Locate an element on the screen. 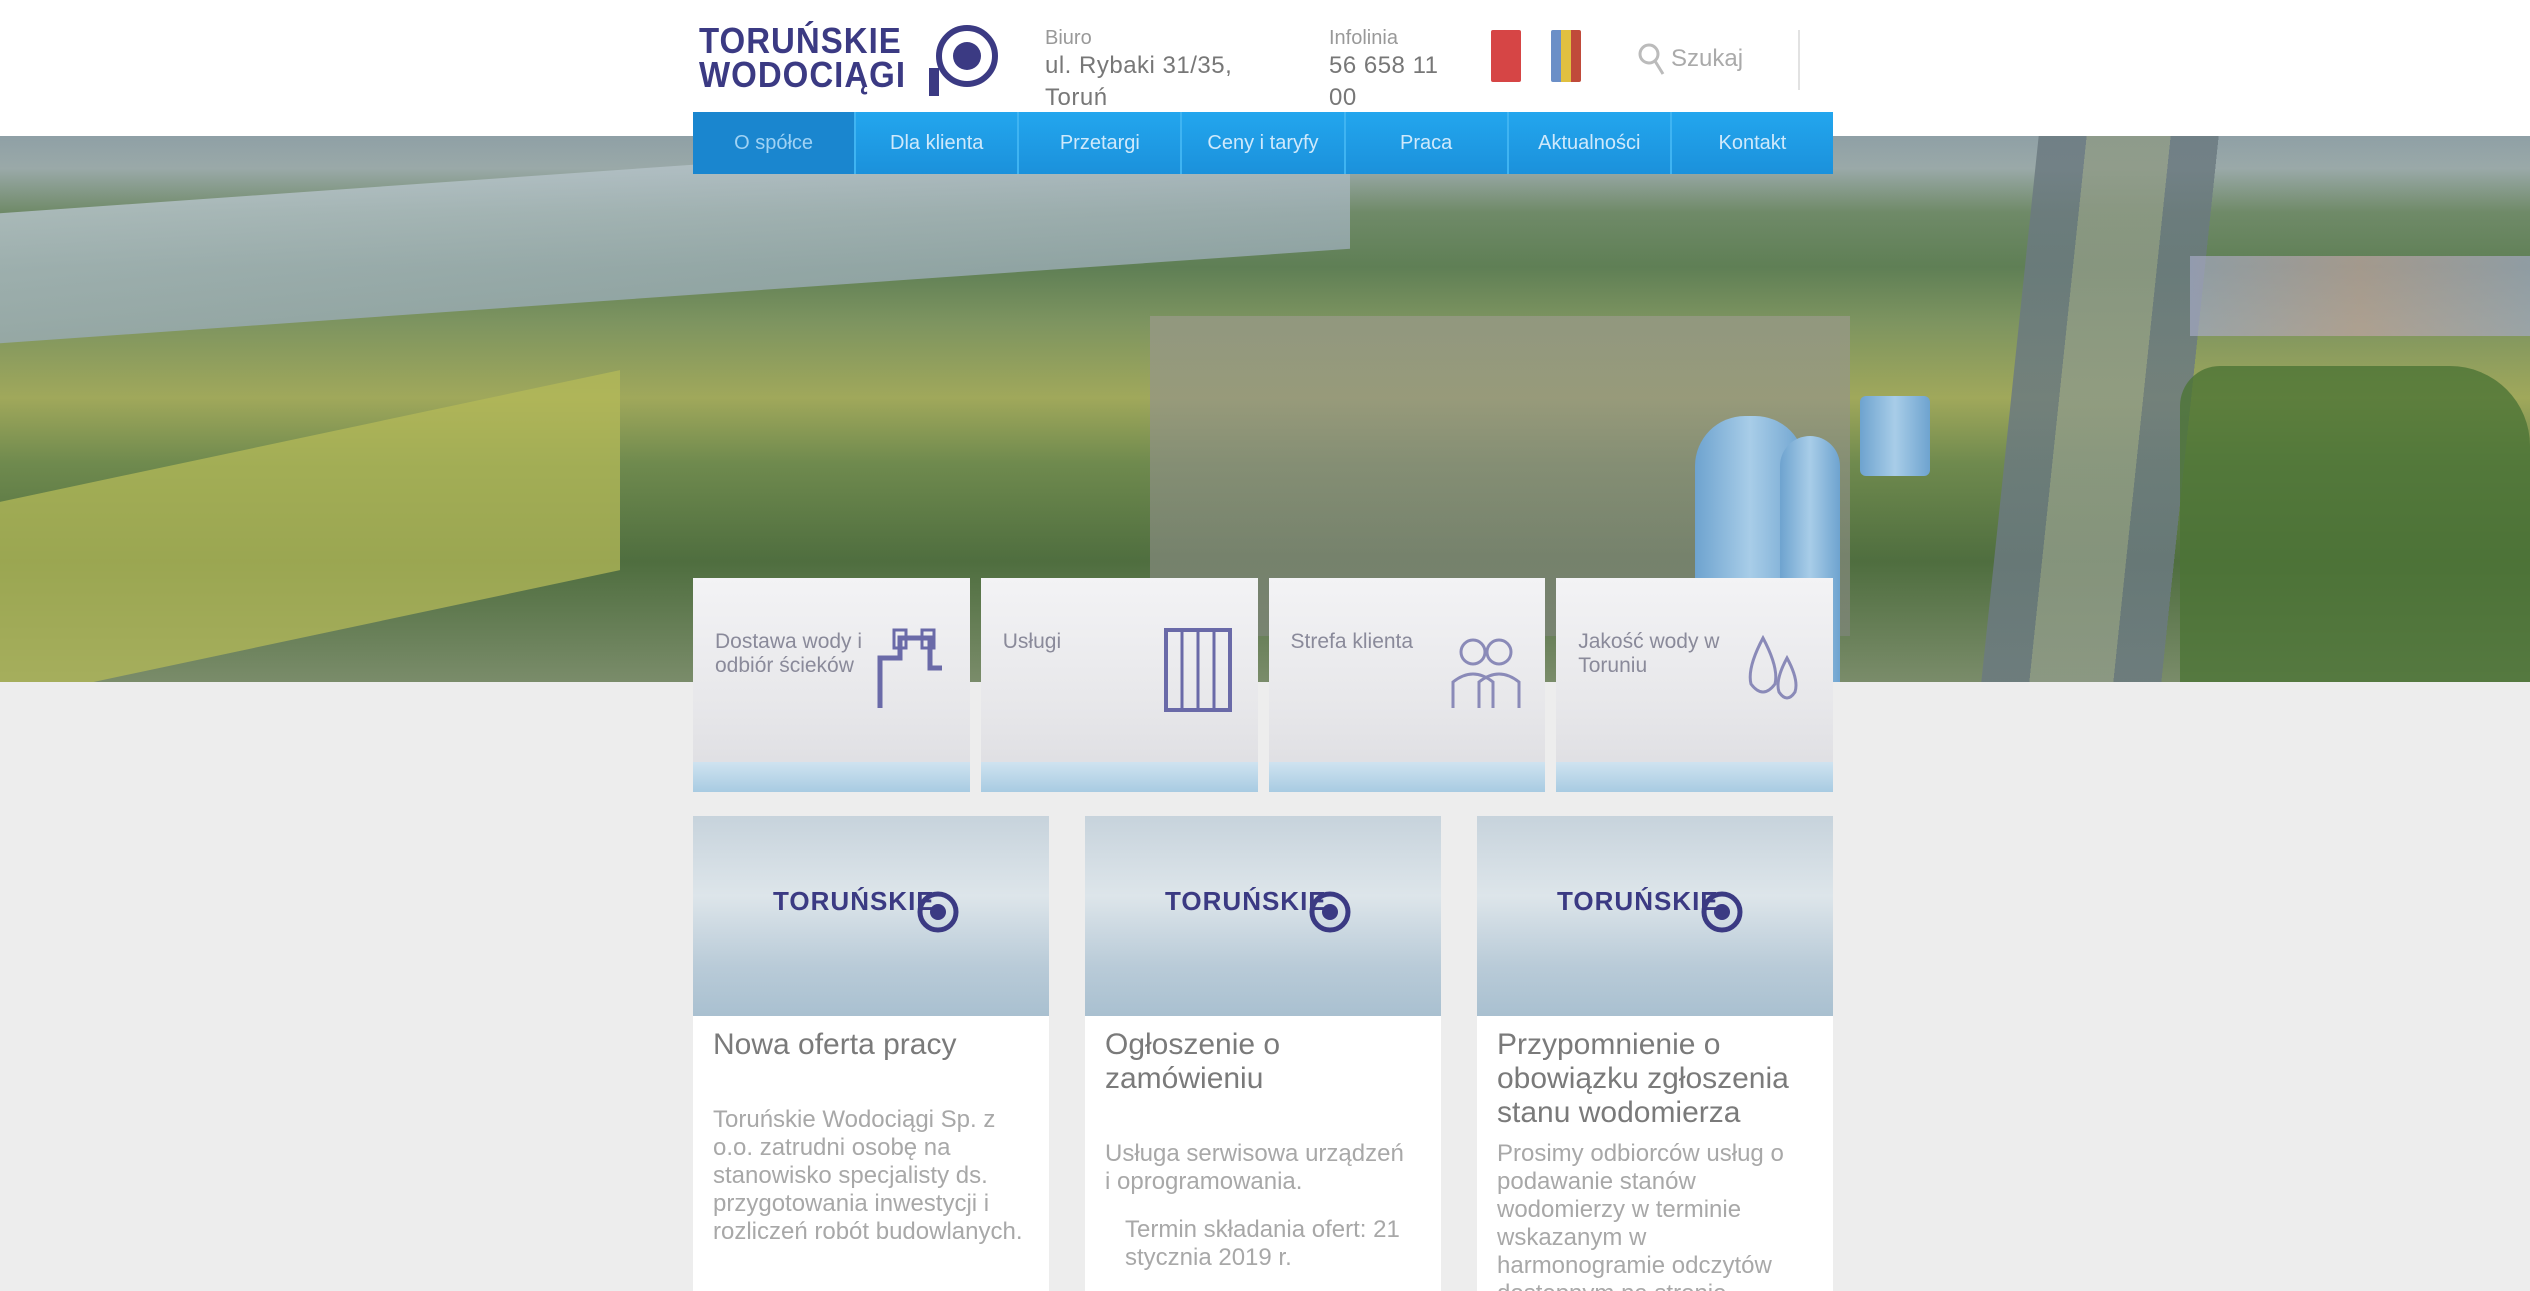 This screenshot has height=1291, width=2530. contact-address-label: Biuro is located at coordinates (1068, 38).